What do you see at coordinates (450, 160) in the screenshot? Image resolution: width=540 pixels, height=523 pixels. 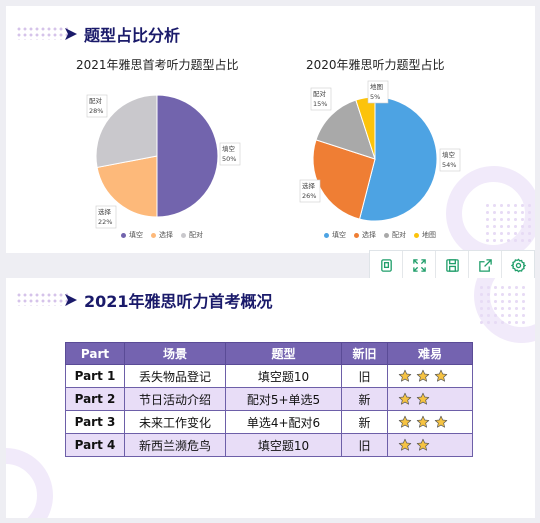 I see `data-label-填空: 填空 54%` at bounding box center [450, 160].